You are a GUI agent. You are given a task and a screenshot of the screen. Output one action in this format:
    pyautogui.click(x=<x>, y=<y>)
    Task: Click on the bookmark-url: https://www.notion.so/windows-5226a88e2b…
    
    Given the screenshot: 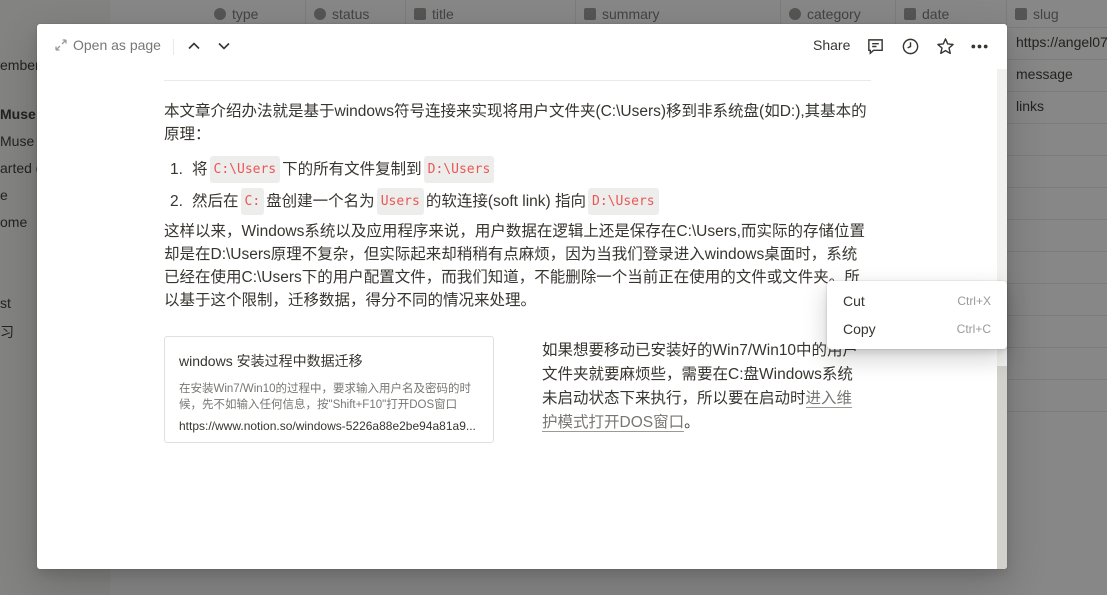 What is the action you would take?
    pyautogui.click(x=327, y=426)
    